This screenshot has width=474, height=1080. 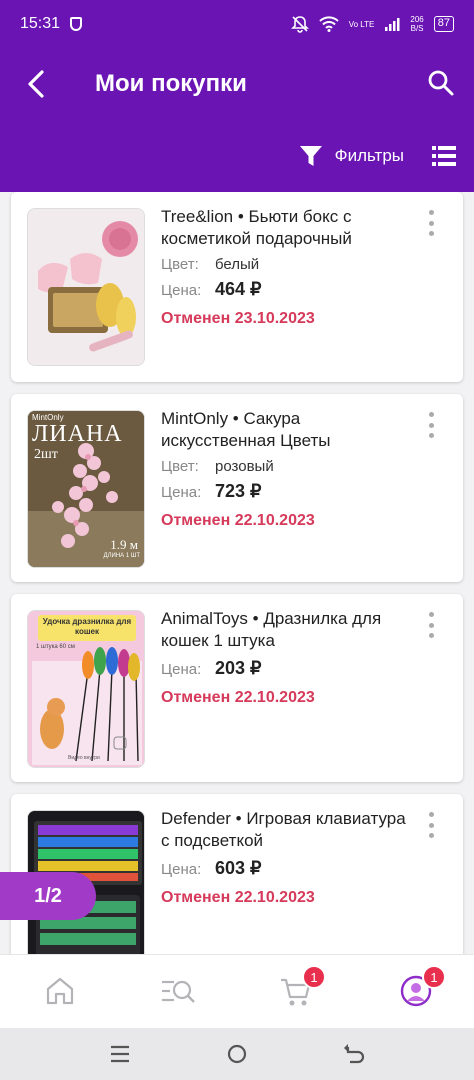 What do you see at coordinates (46, 454) in the screenshot?
I see `thumb-subtitle: 2шт` at bounding box center [46, 454].